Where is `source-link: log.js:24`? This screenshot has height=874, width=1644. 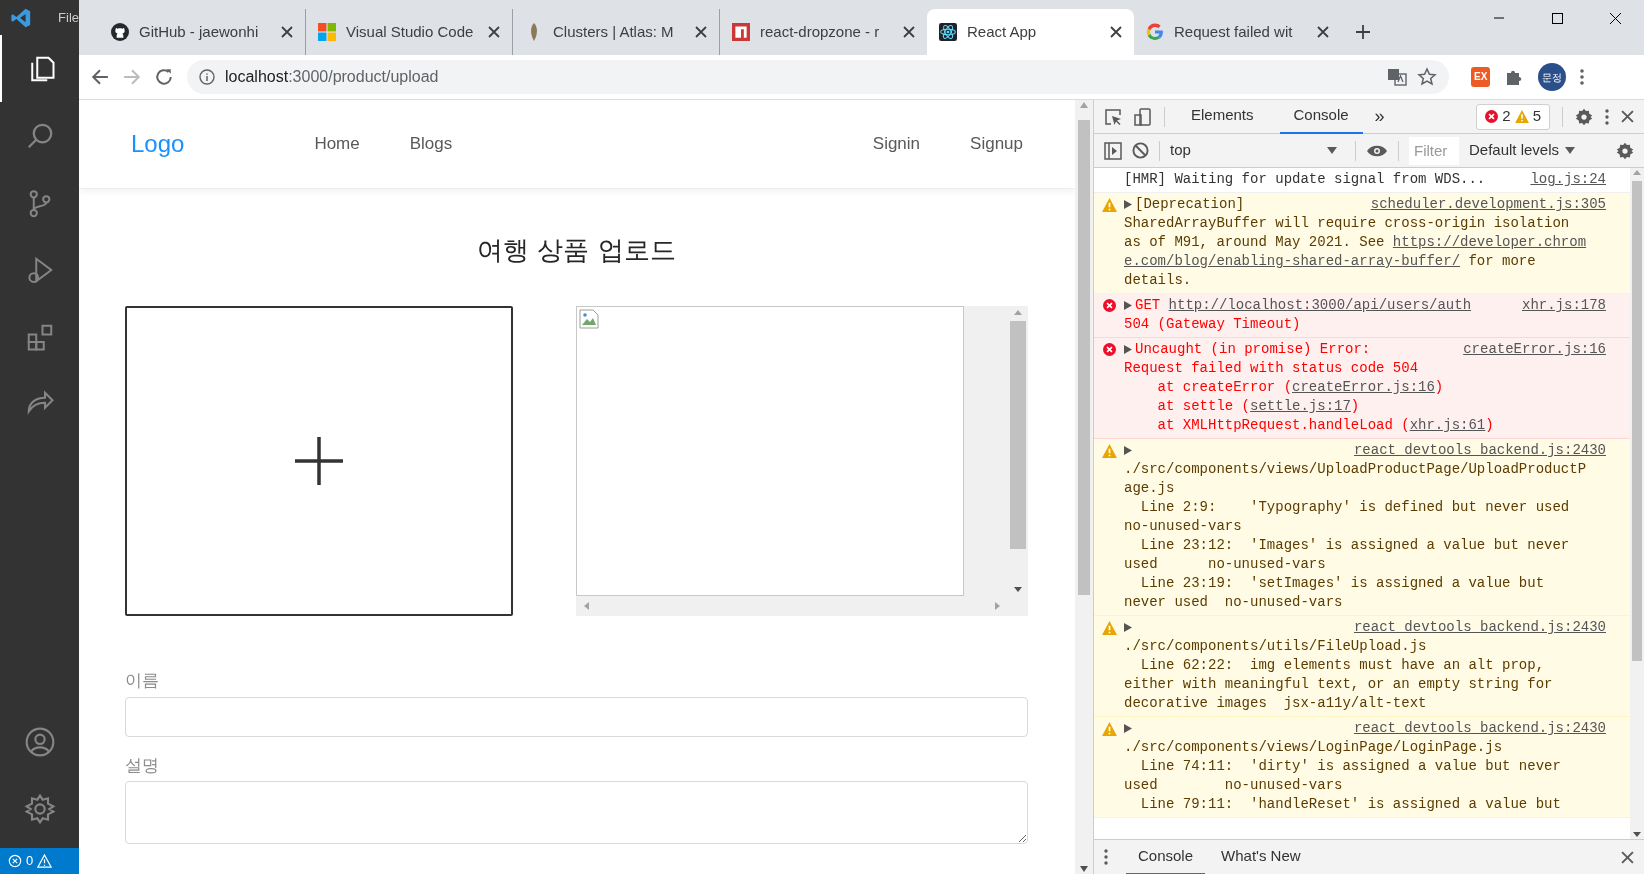
source-link: log.js:24 is located at coordinates (1568, 179).